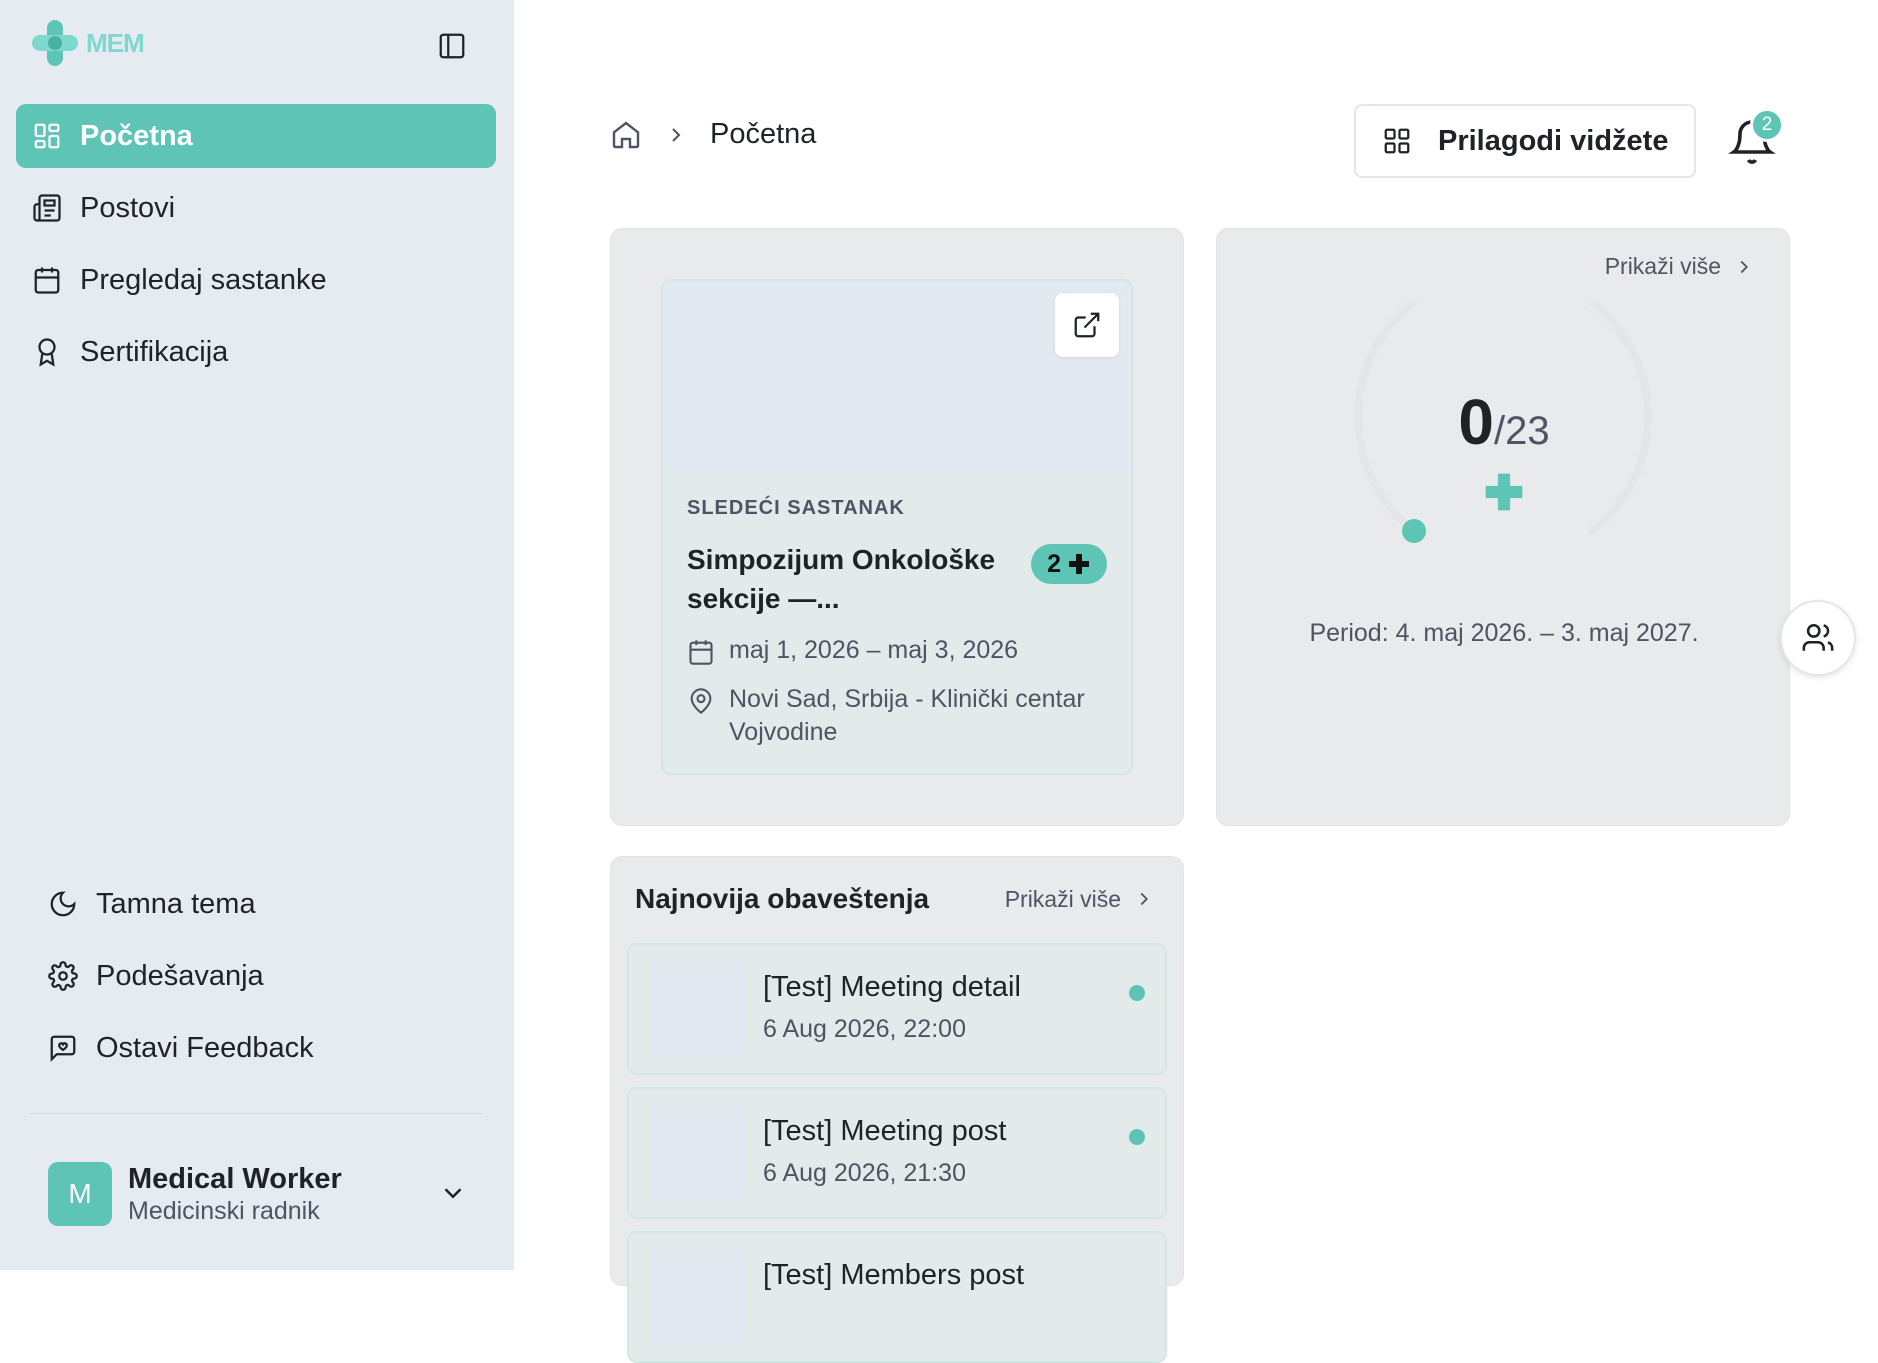 This screenshot has height=1363, width=1878. I want to click on sidebar-bottom-nav: Tamna tema Podešavanja Ostavi Feedback, so click(257, 980).